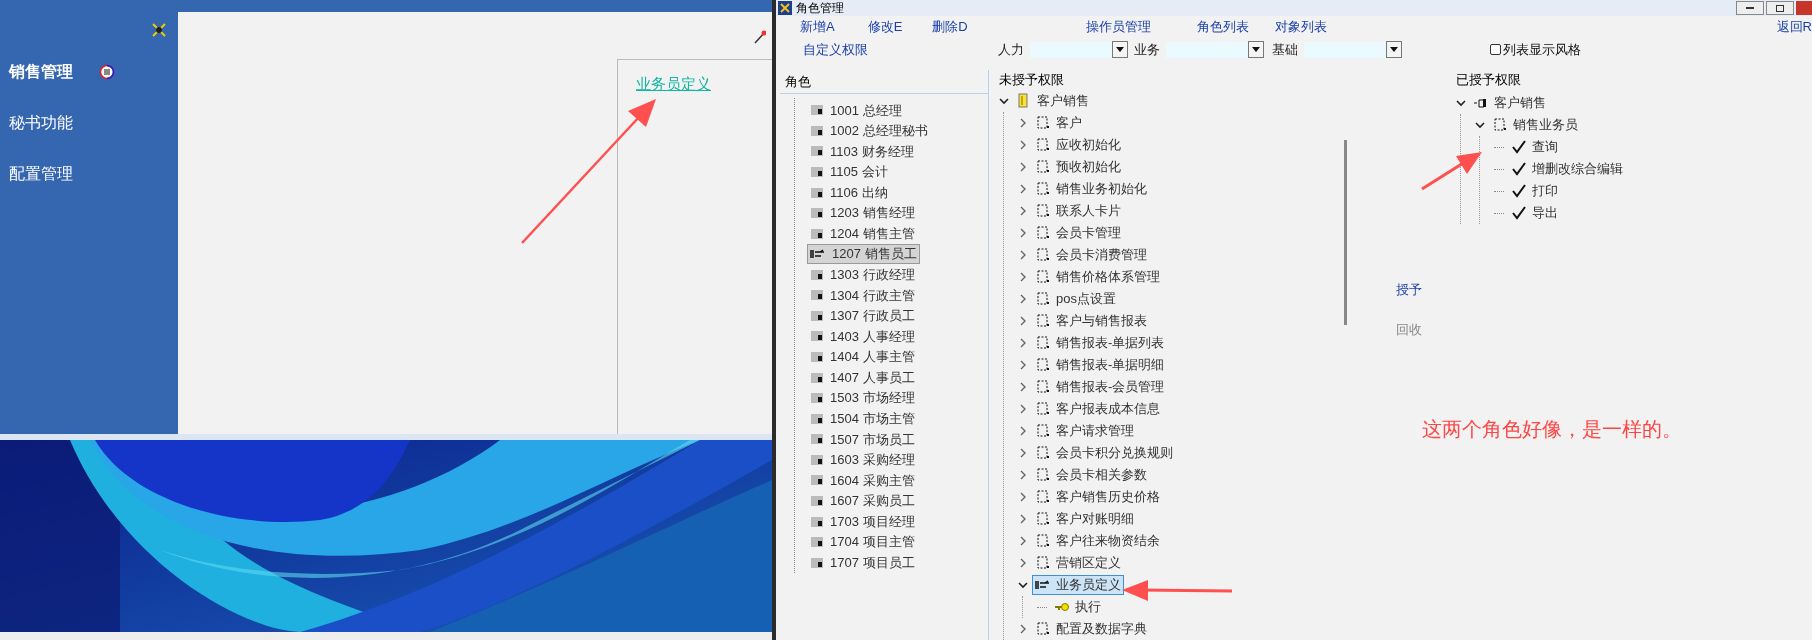 The width and height of the screenshot is (1812, 640). I want to click on action-button: 授予, so click(1426, 290).